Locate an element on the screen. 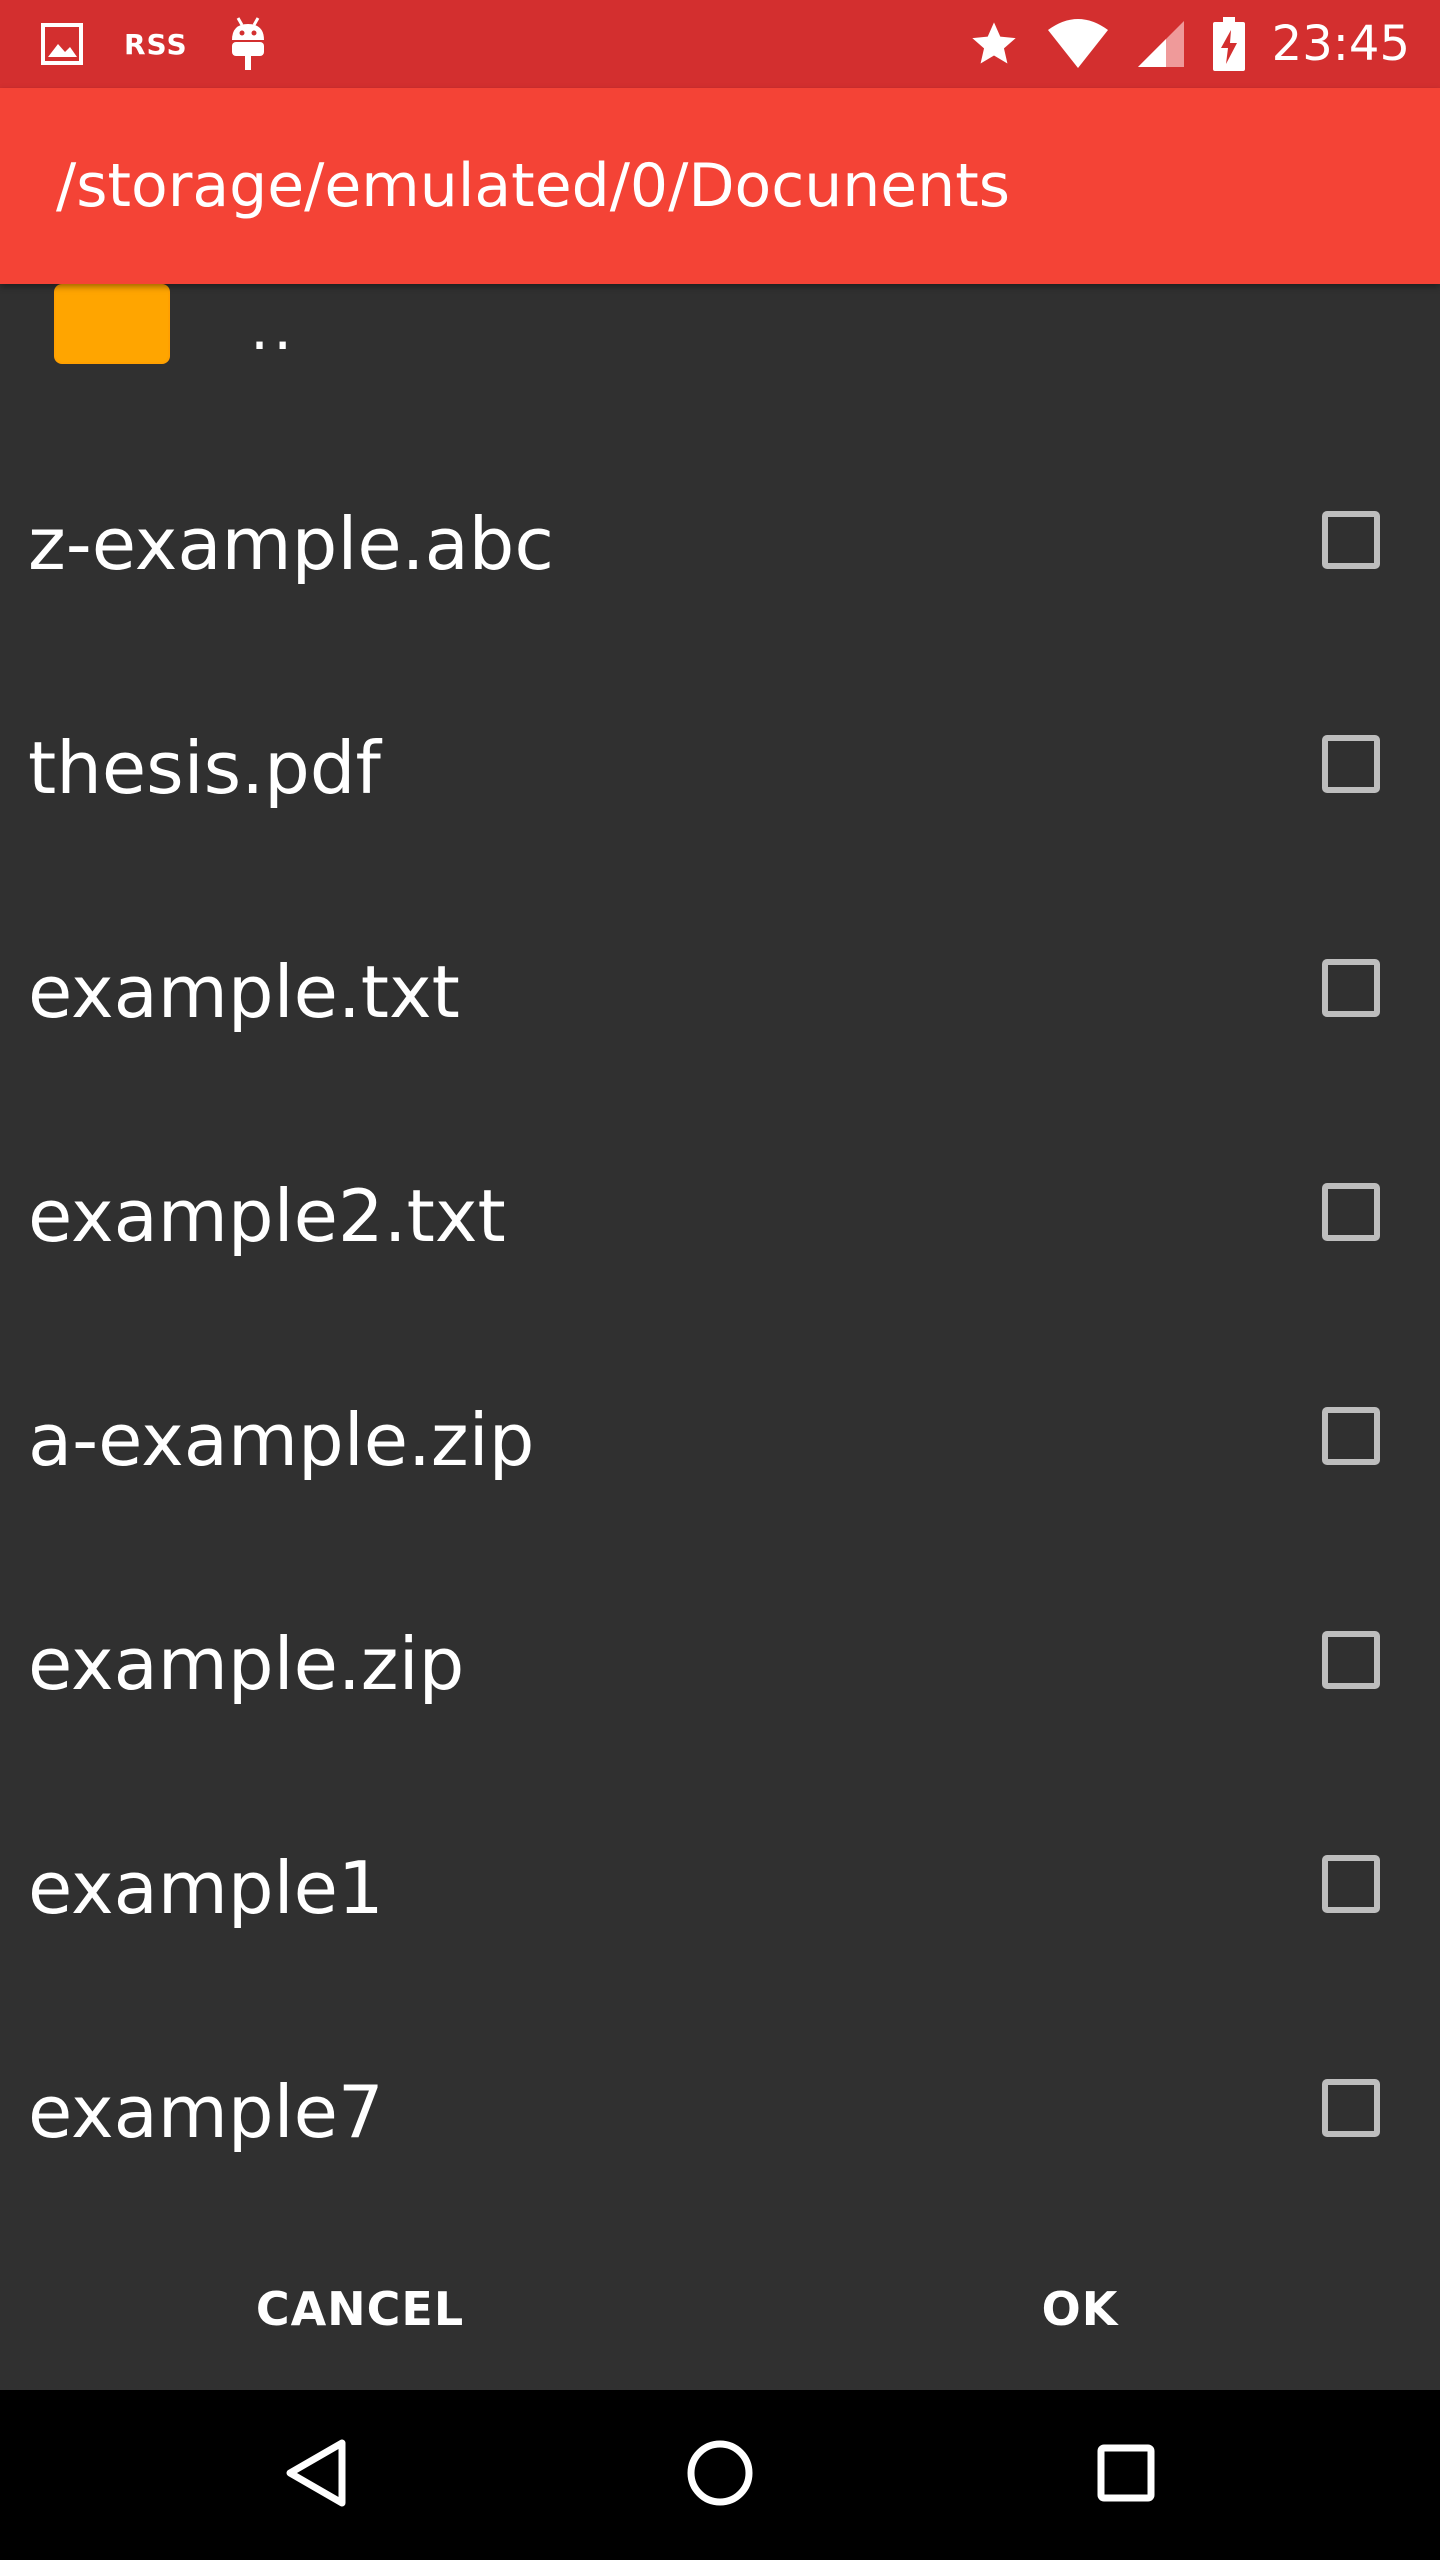 The height and width of the screenshot is (2560, 1440). back-icon is located at coordinates (316, 2475).